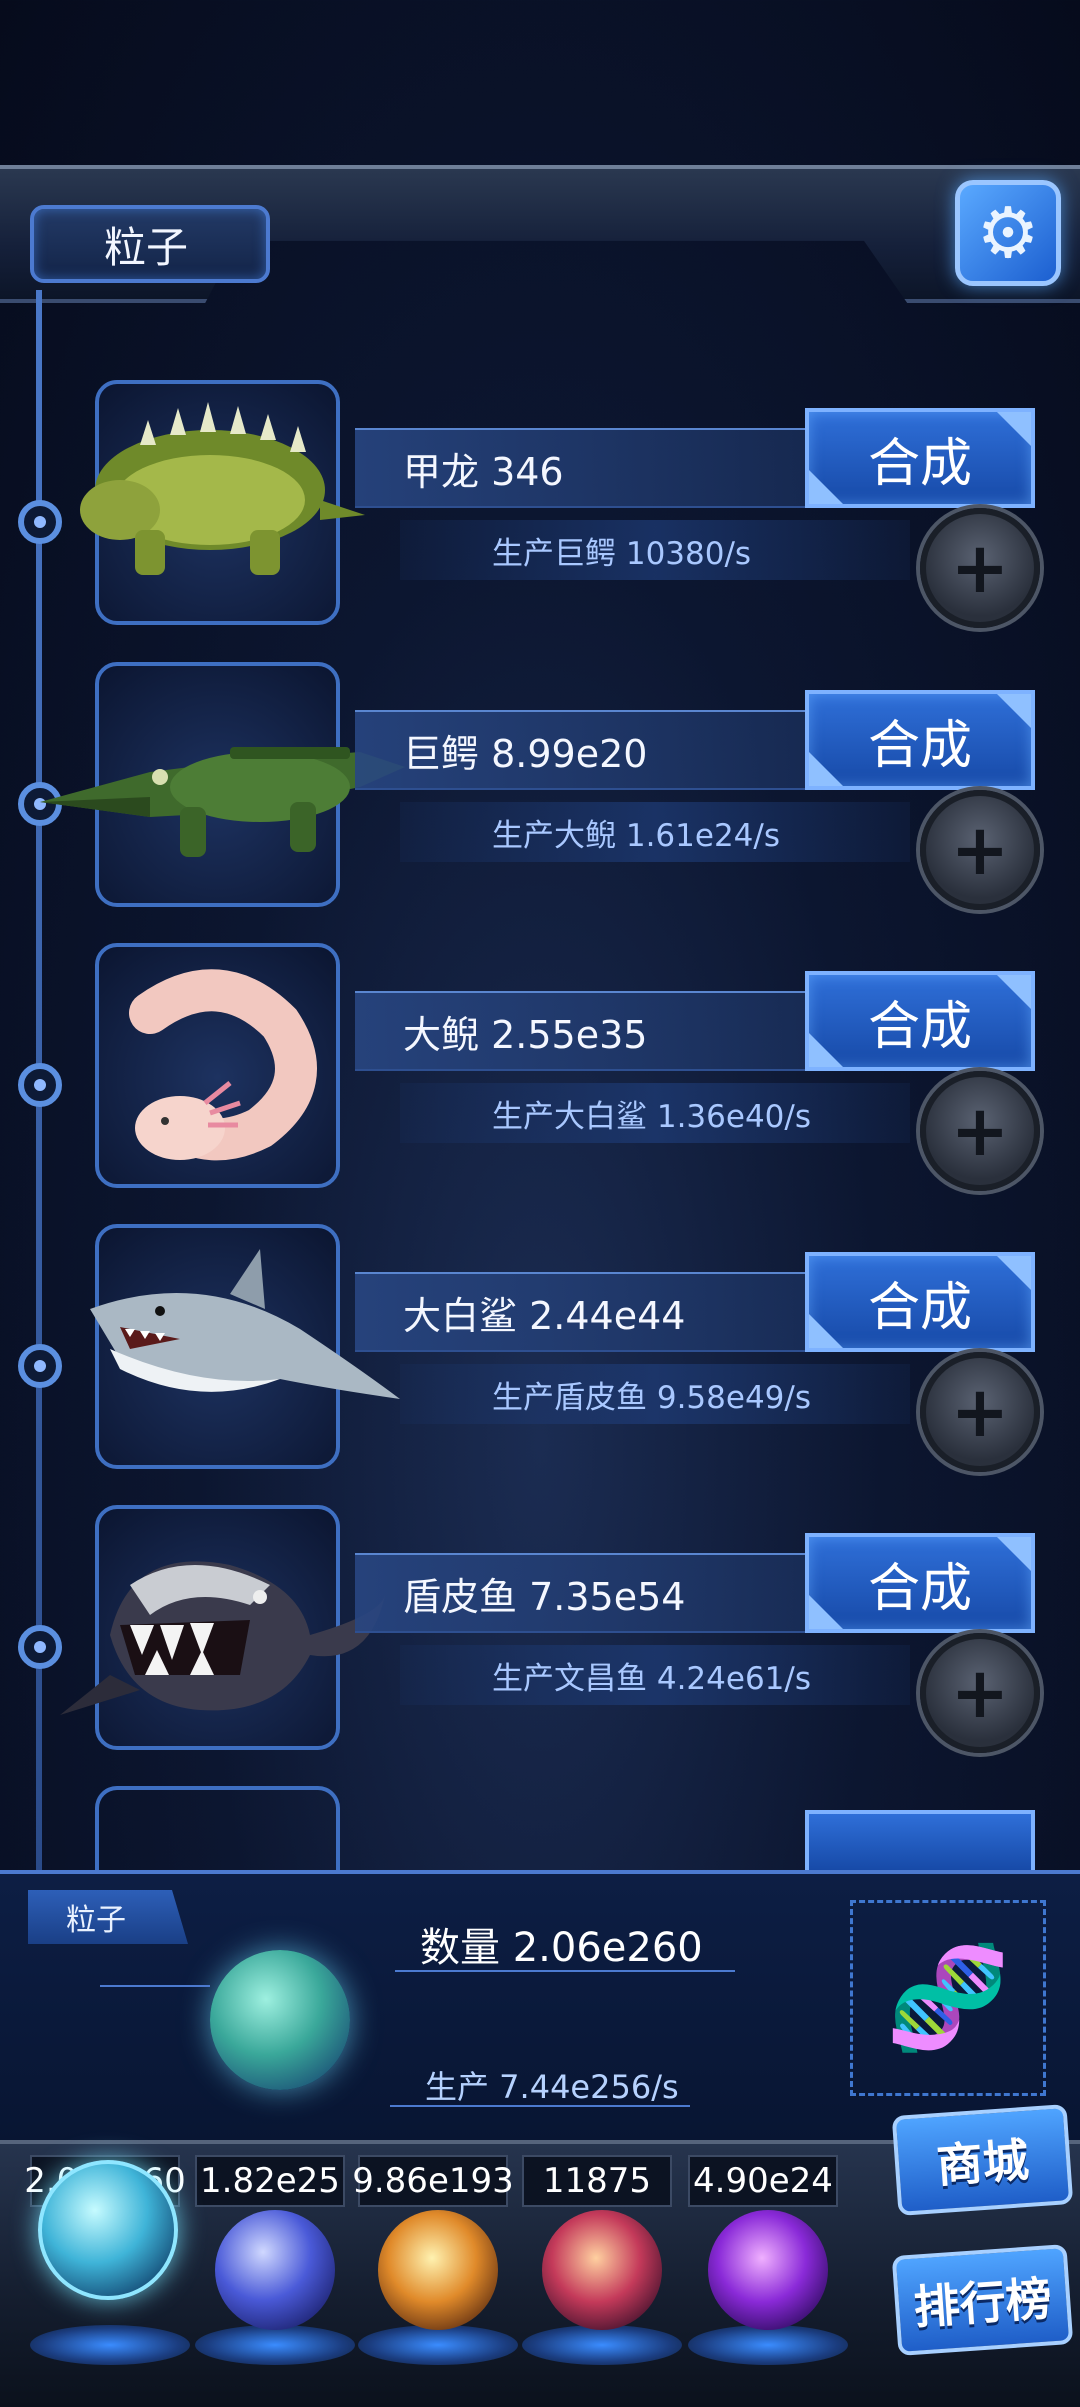  What do you see at coordinates (580, 1312) in the screenshot?
I see `creature-name-count: 大白鲨 2.44e44` at bounding box center [580, 1312].